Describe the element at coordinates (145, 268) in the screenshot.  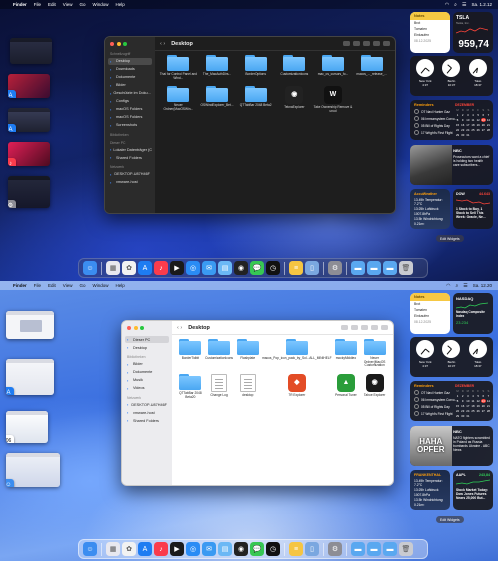
I see `app-store-icon: A` at that location.